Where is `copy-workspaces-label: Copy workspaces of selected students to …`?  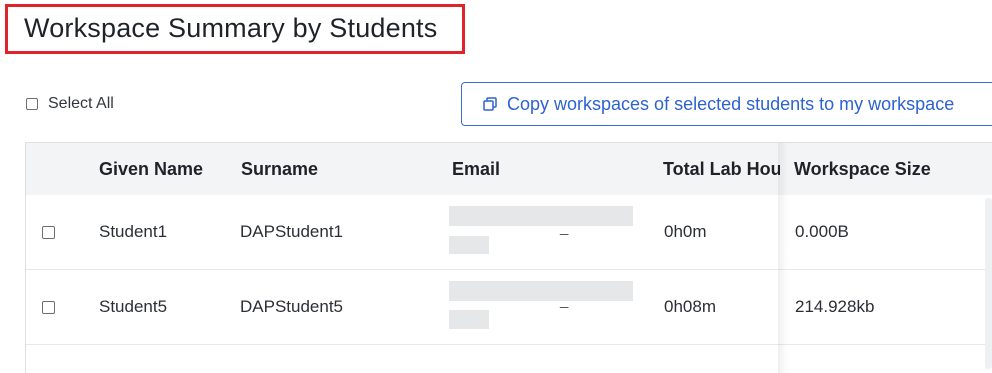 copy-workspaces-label: Copy workspaces of selected students to … is located at coordinates (731, 103).